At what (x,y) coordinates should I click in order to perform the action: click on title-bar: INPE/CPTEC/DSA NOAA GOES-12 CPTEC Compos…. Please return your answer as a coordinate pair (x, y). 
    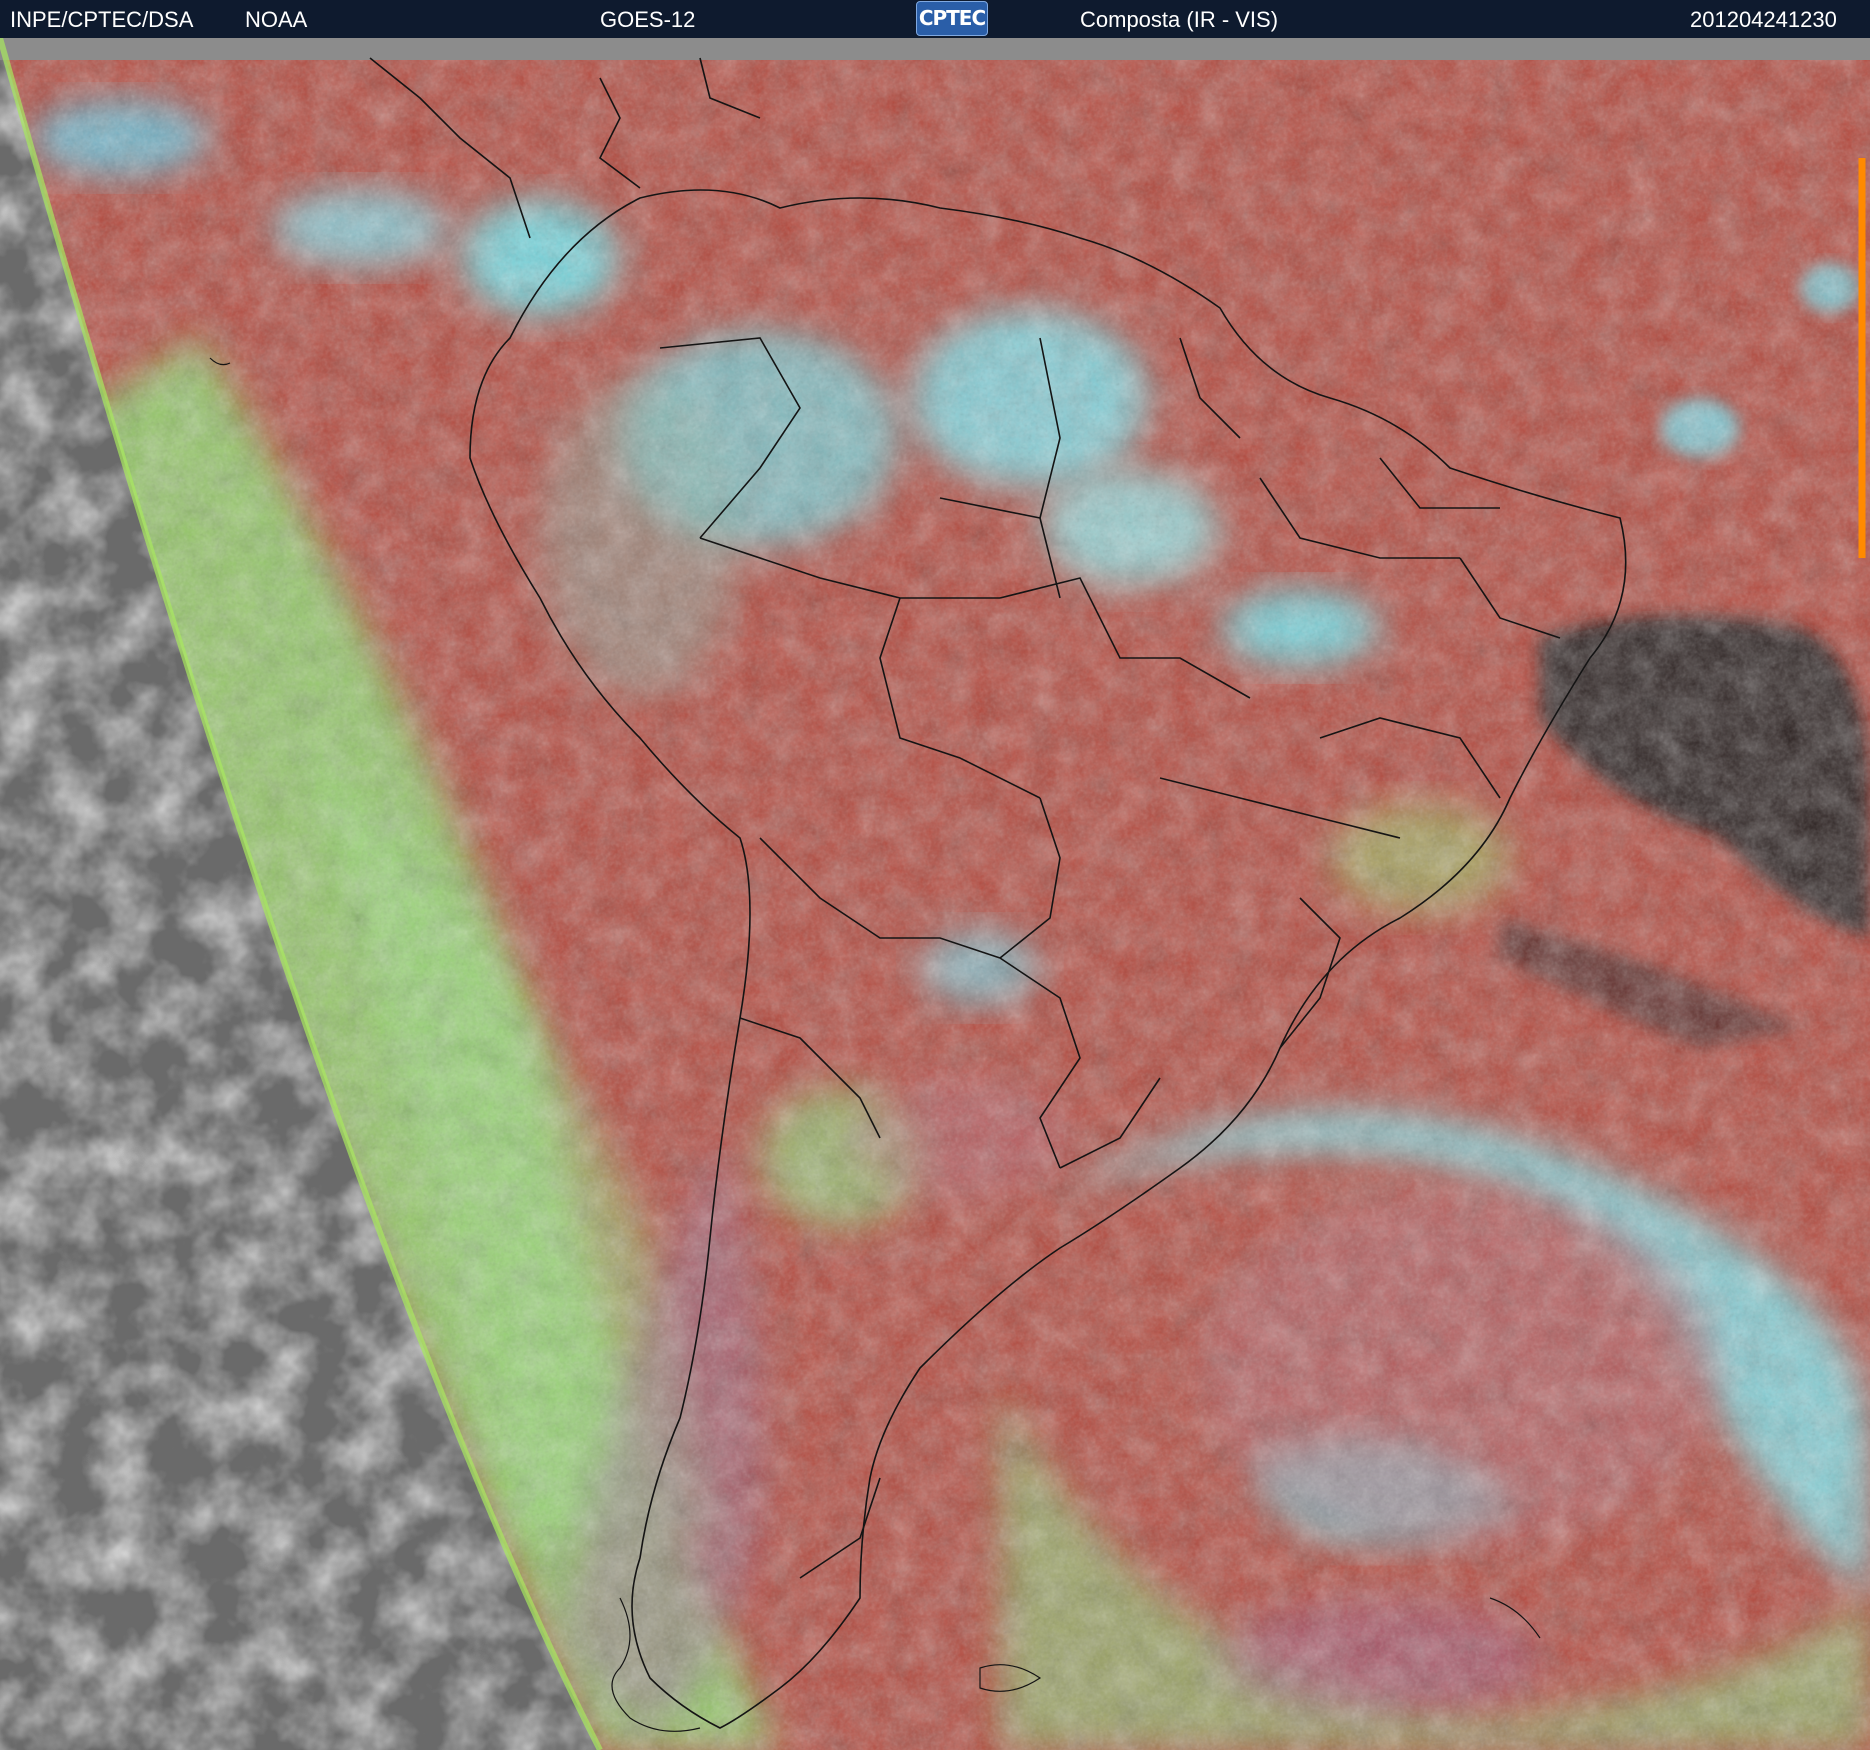
    Looking at the image, I should click on (935, 19).